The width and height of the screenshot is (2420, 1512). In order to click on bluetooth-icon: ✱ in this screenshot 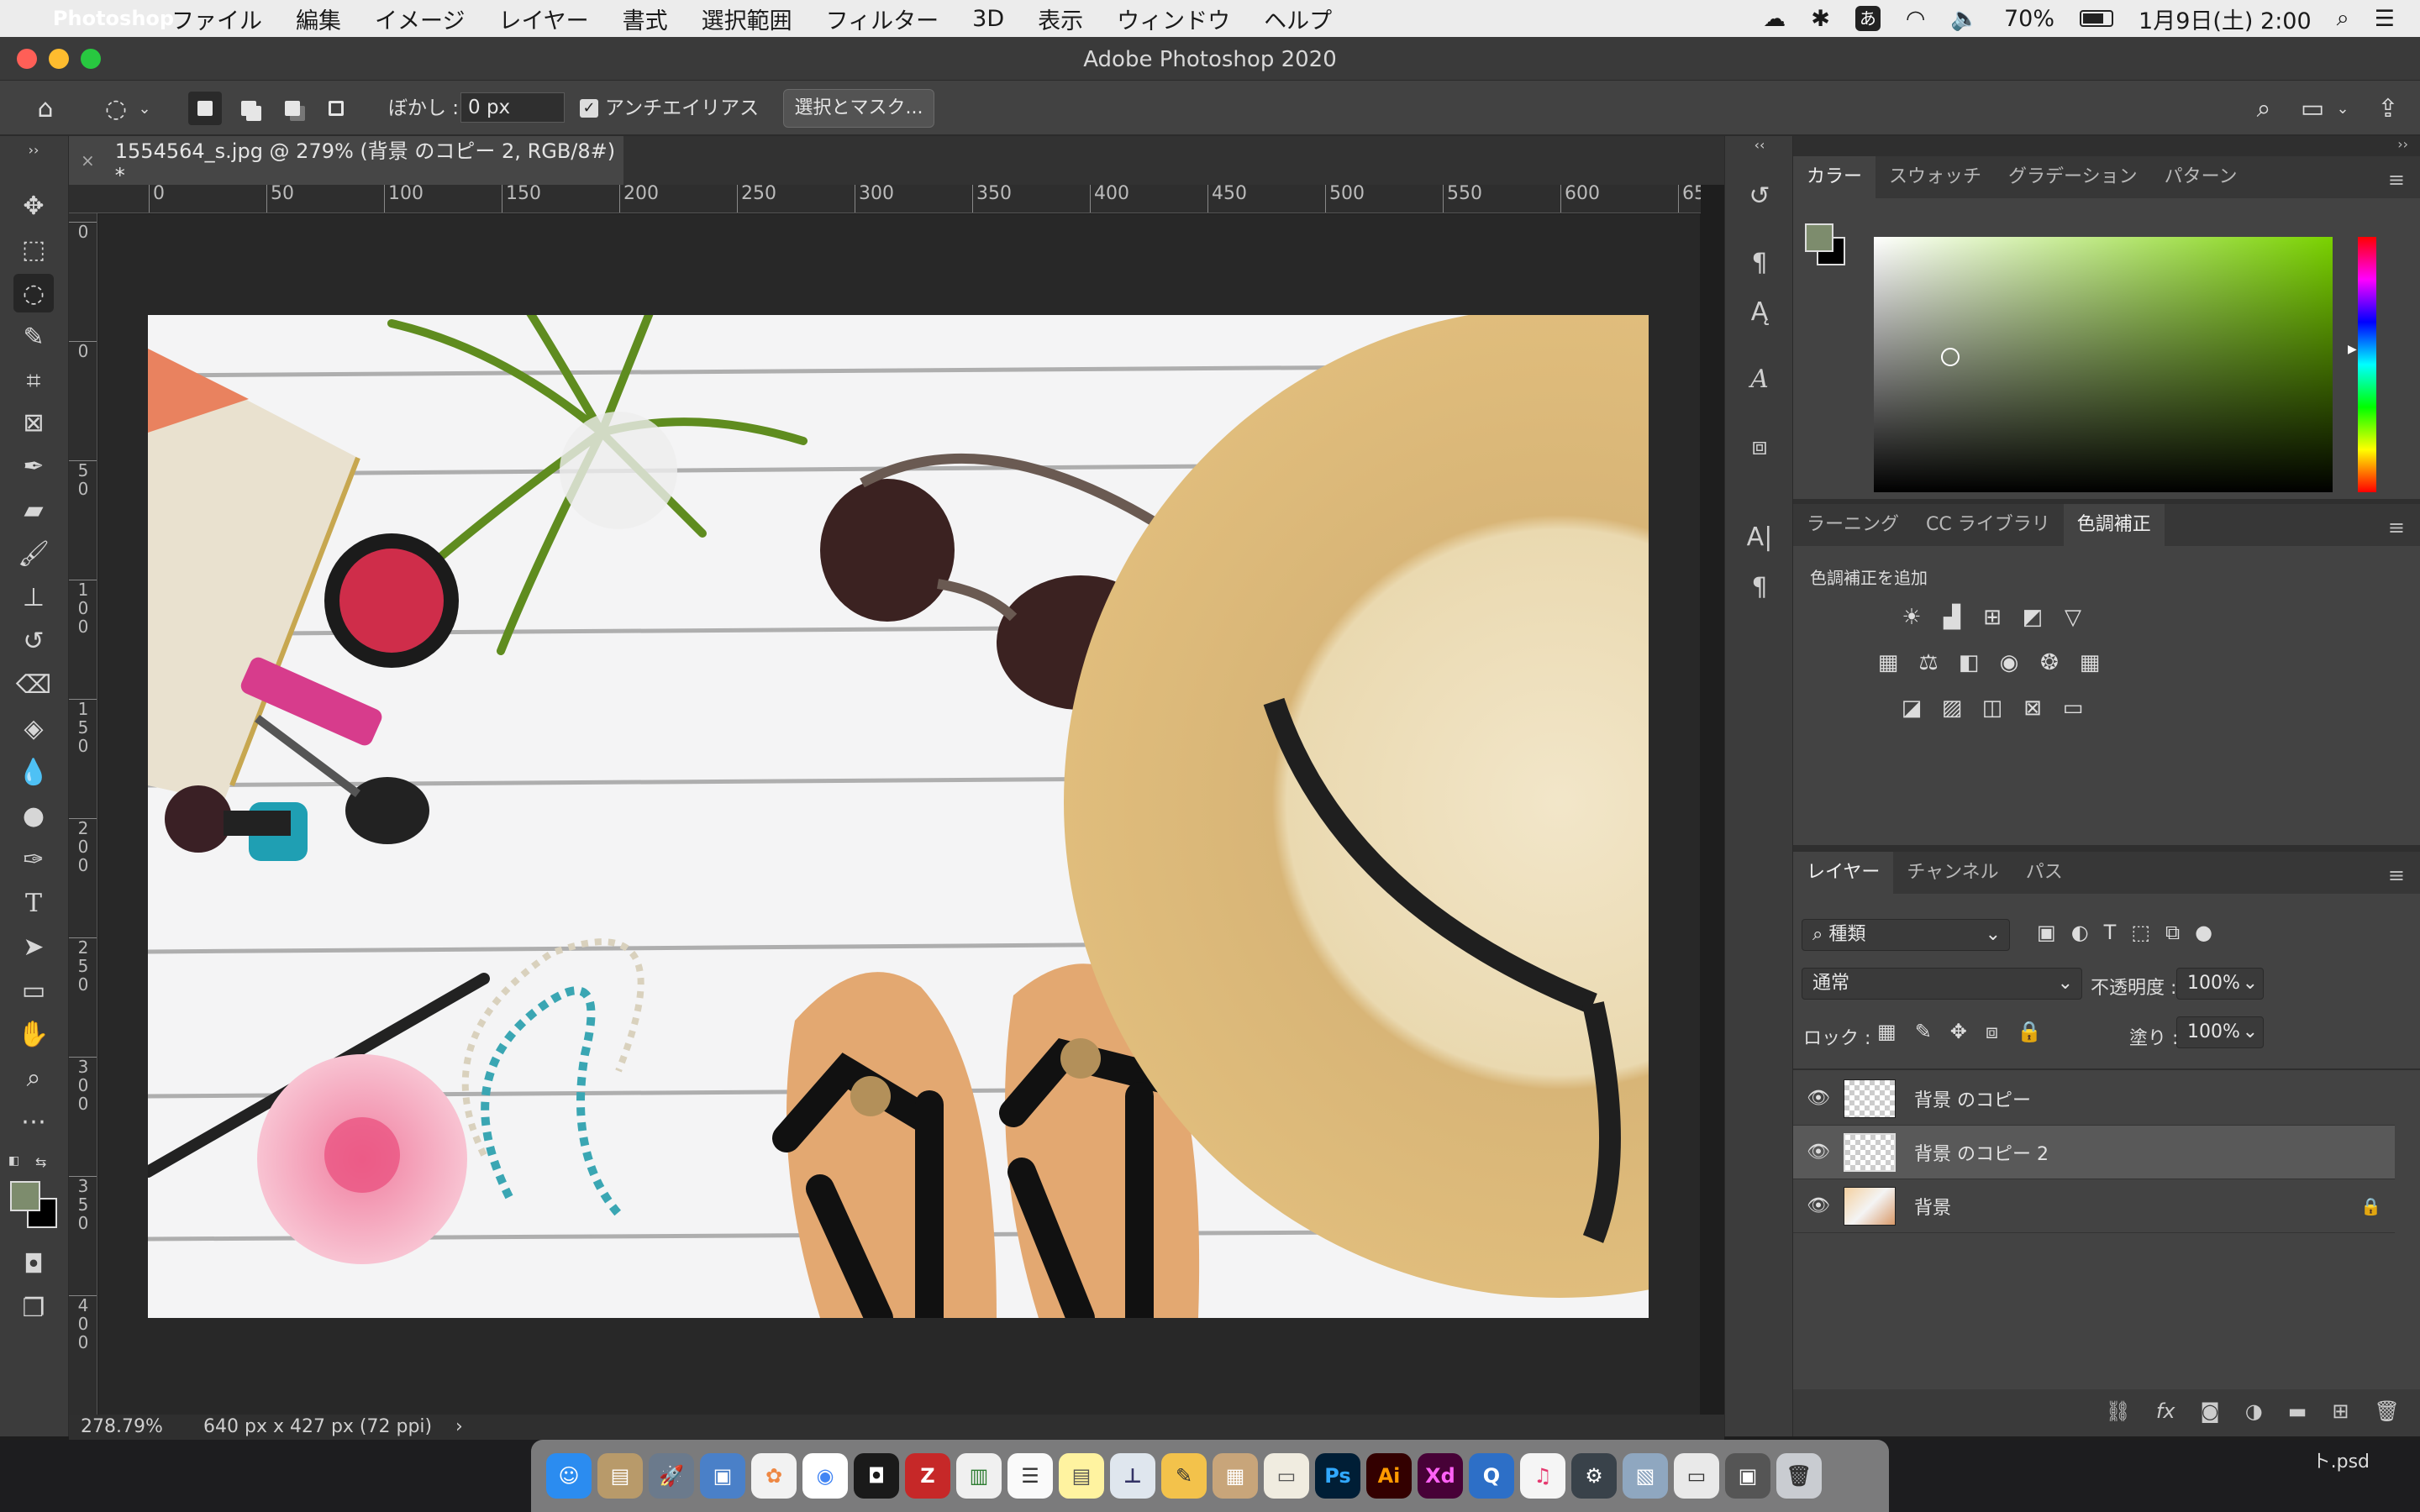, I will do `click(1820, 19)`.